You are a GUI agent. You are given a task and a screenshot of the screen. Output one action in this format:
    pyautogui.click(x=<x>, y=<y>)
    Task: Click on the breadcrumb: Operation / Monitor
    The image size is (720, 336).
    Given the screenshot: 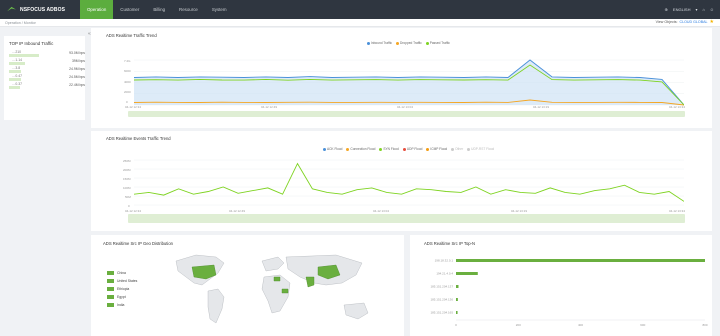 What is the action you would take?
    pyautogui.click(x=20, y=23)
    